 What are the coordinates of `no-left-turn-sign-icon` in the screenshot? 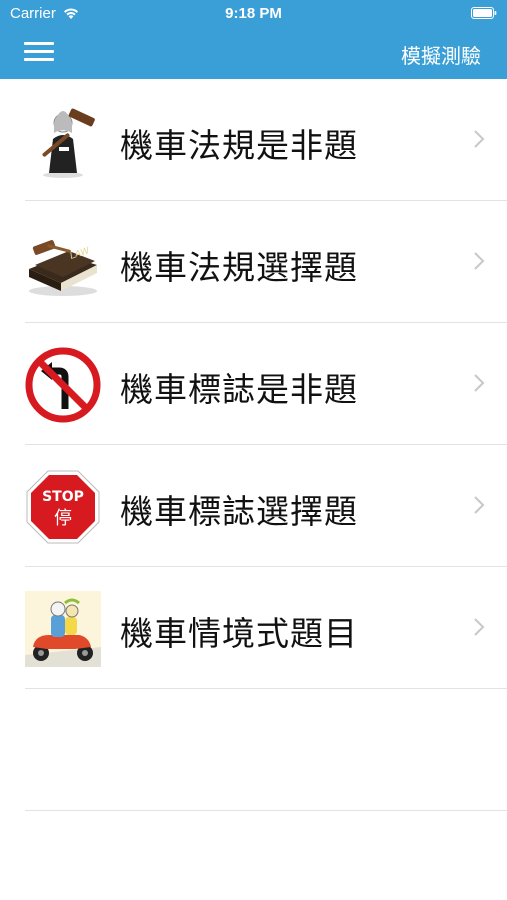 It's located at (63, 385).